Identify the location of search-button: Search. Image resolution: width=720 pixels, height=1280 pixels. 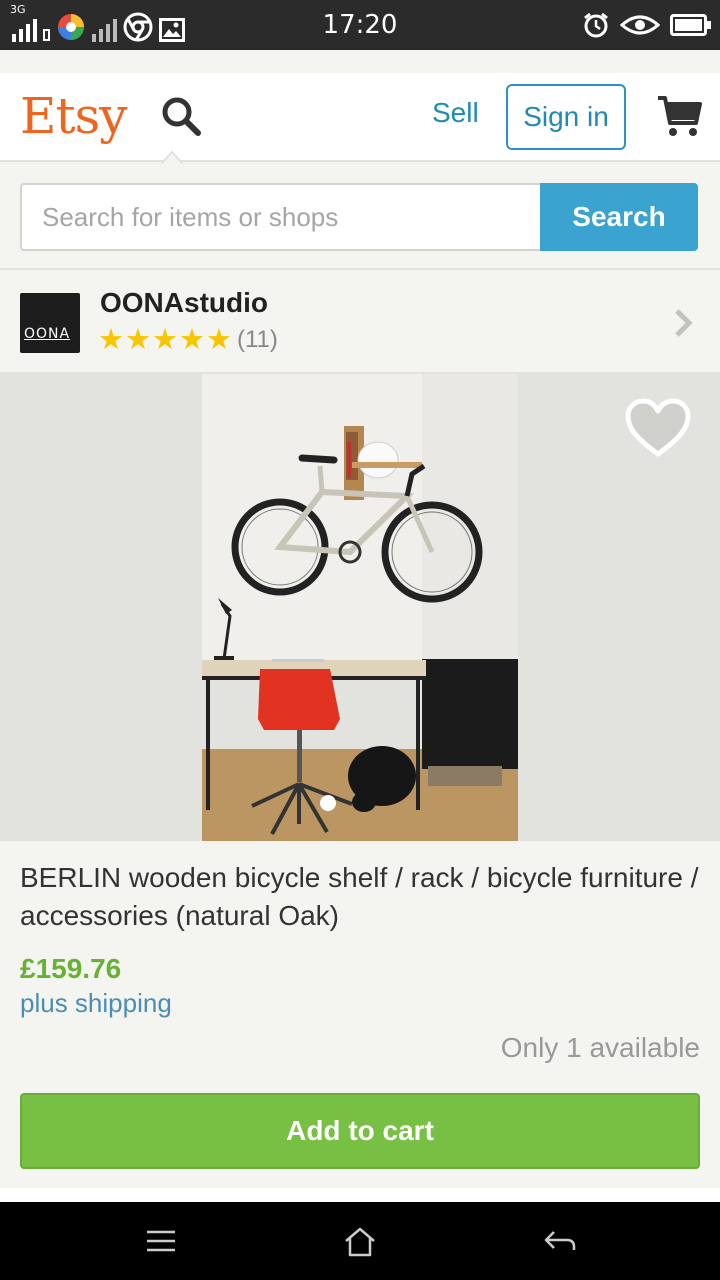
(619, 217).